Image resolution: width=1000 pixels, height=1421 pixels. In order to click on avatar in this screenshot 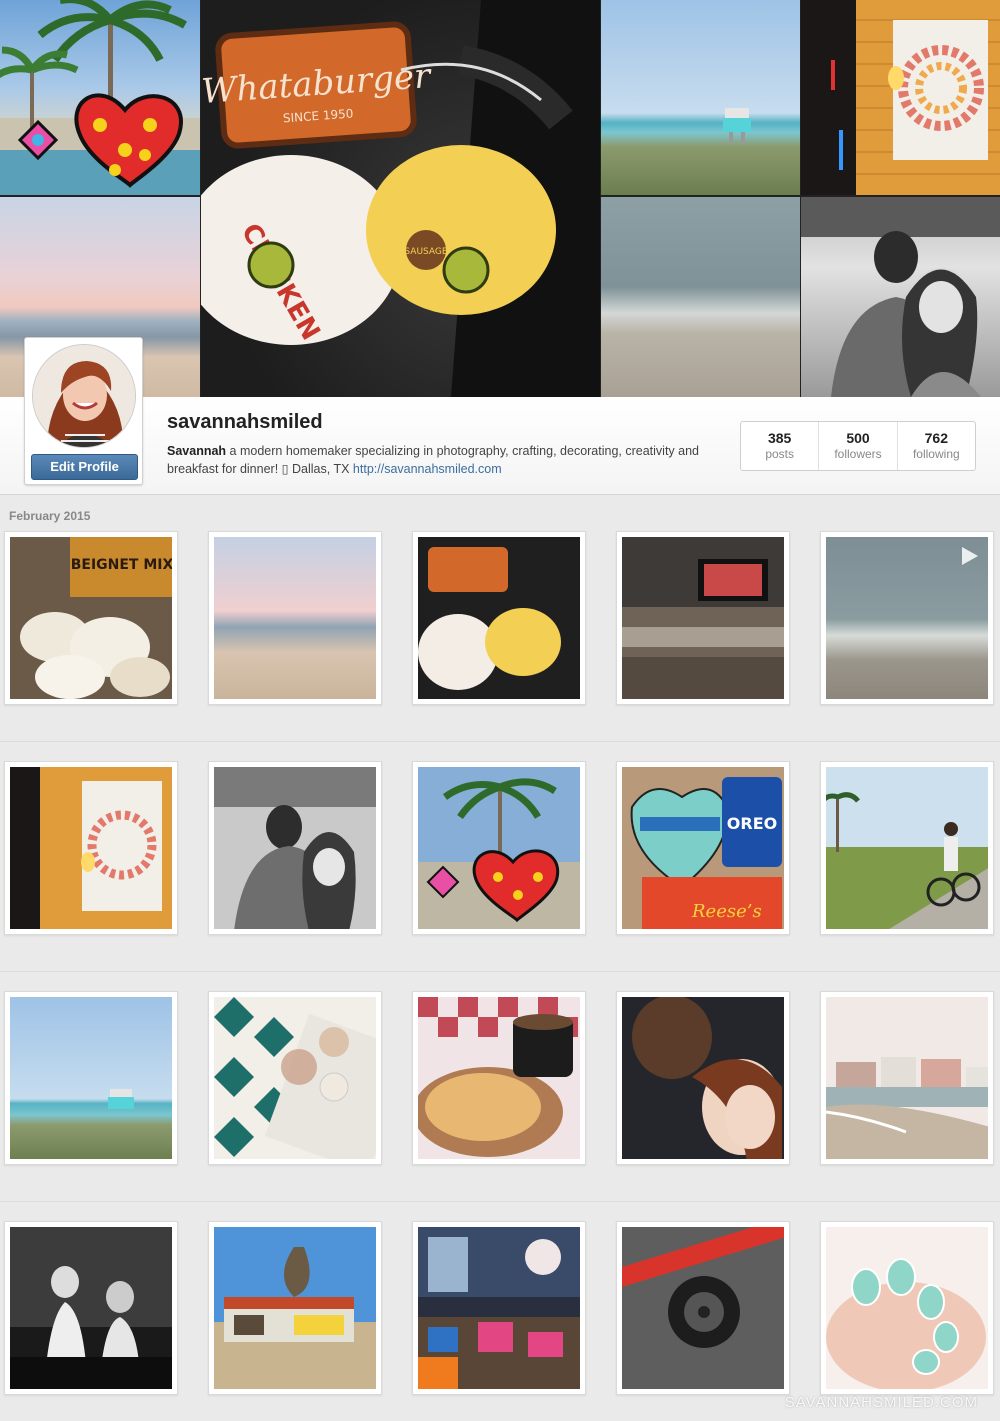, I will do `click(84, 396)`.